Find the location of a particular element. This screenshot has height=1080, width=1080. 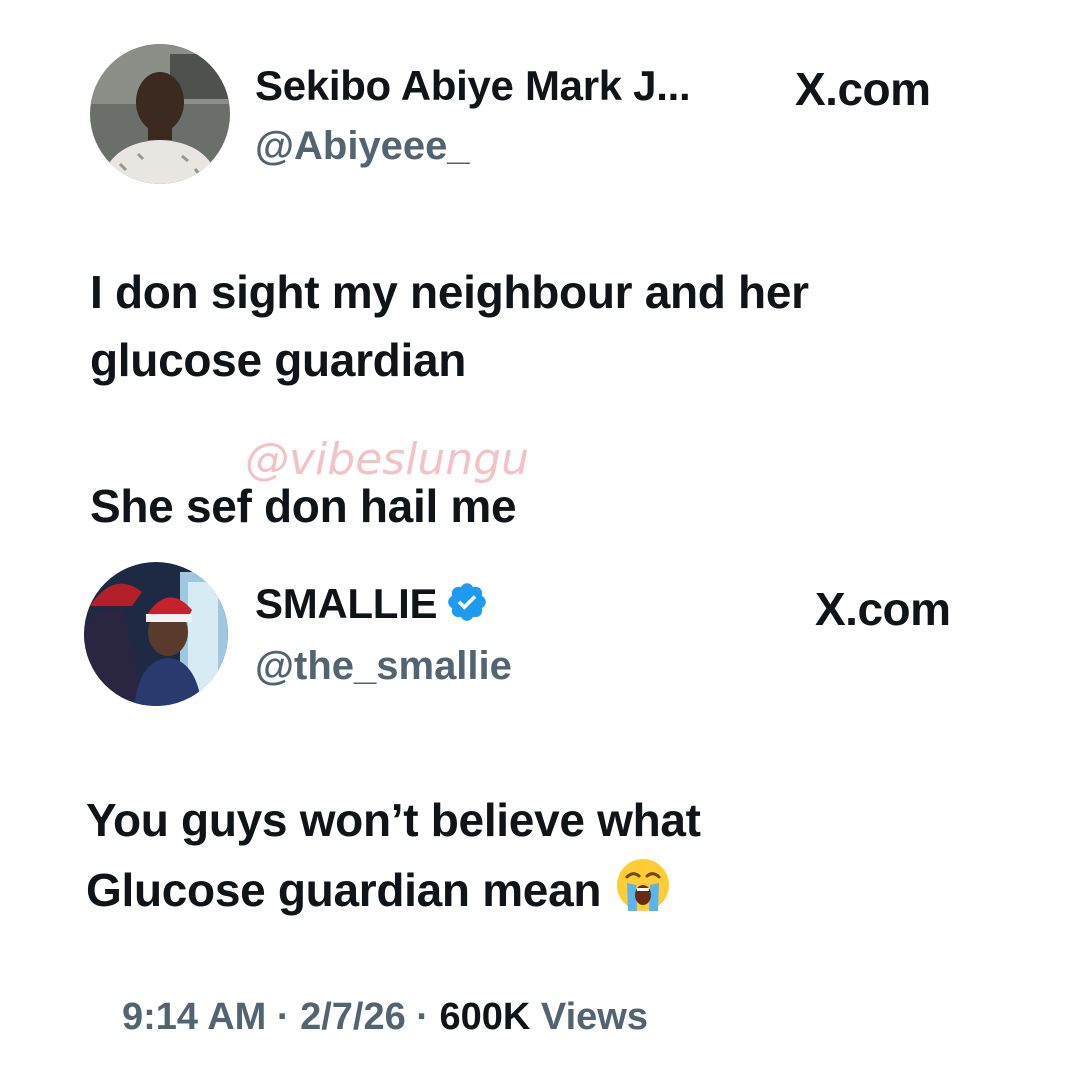

tweet-text-line: She sef don hail me is located at coordinates (303, 506).